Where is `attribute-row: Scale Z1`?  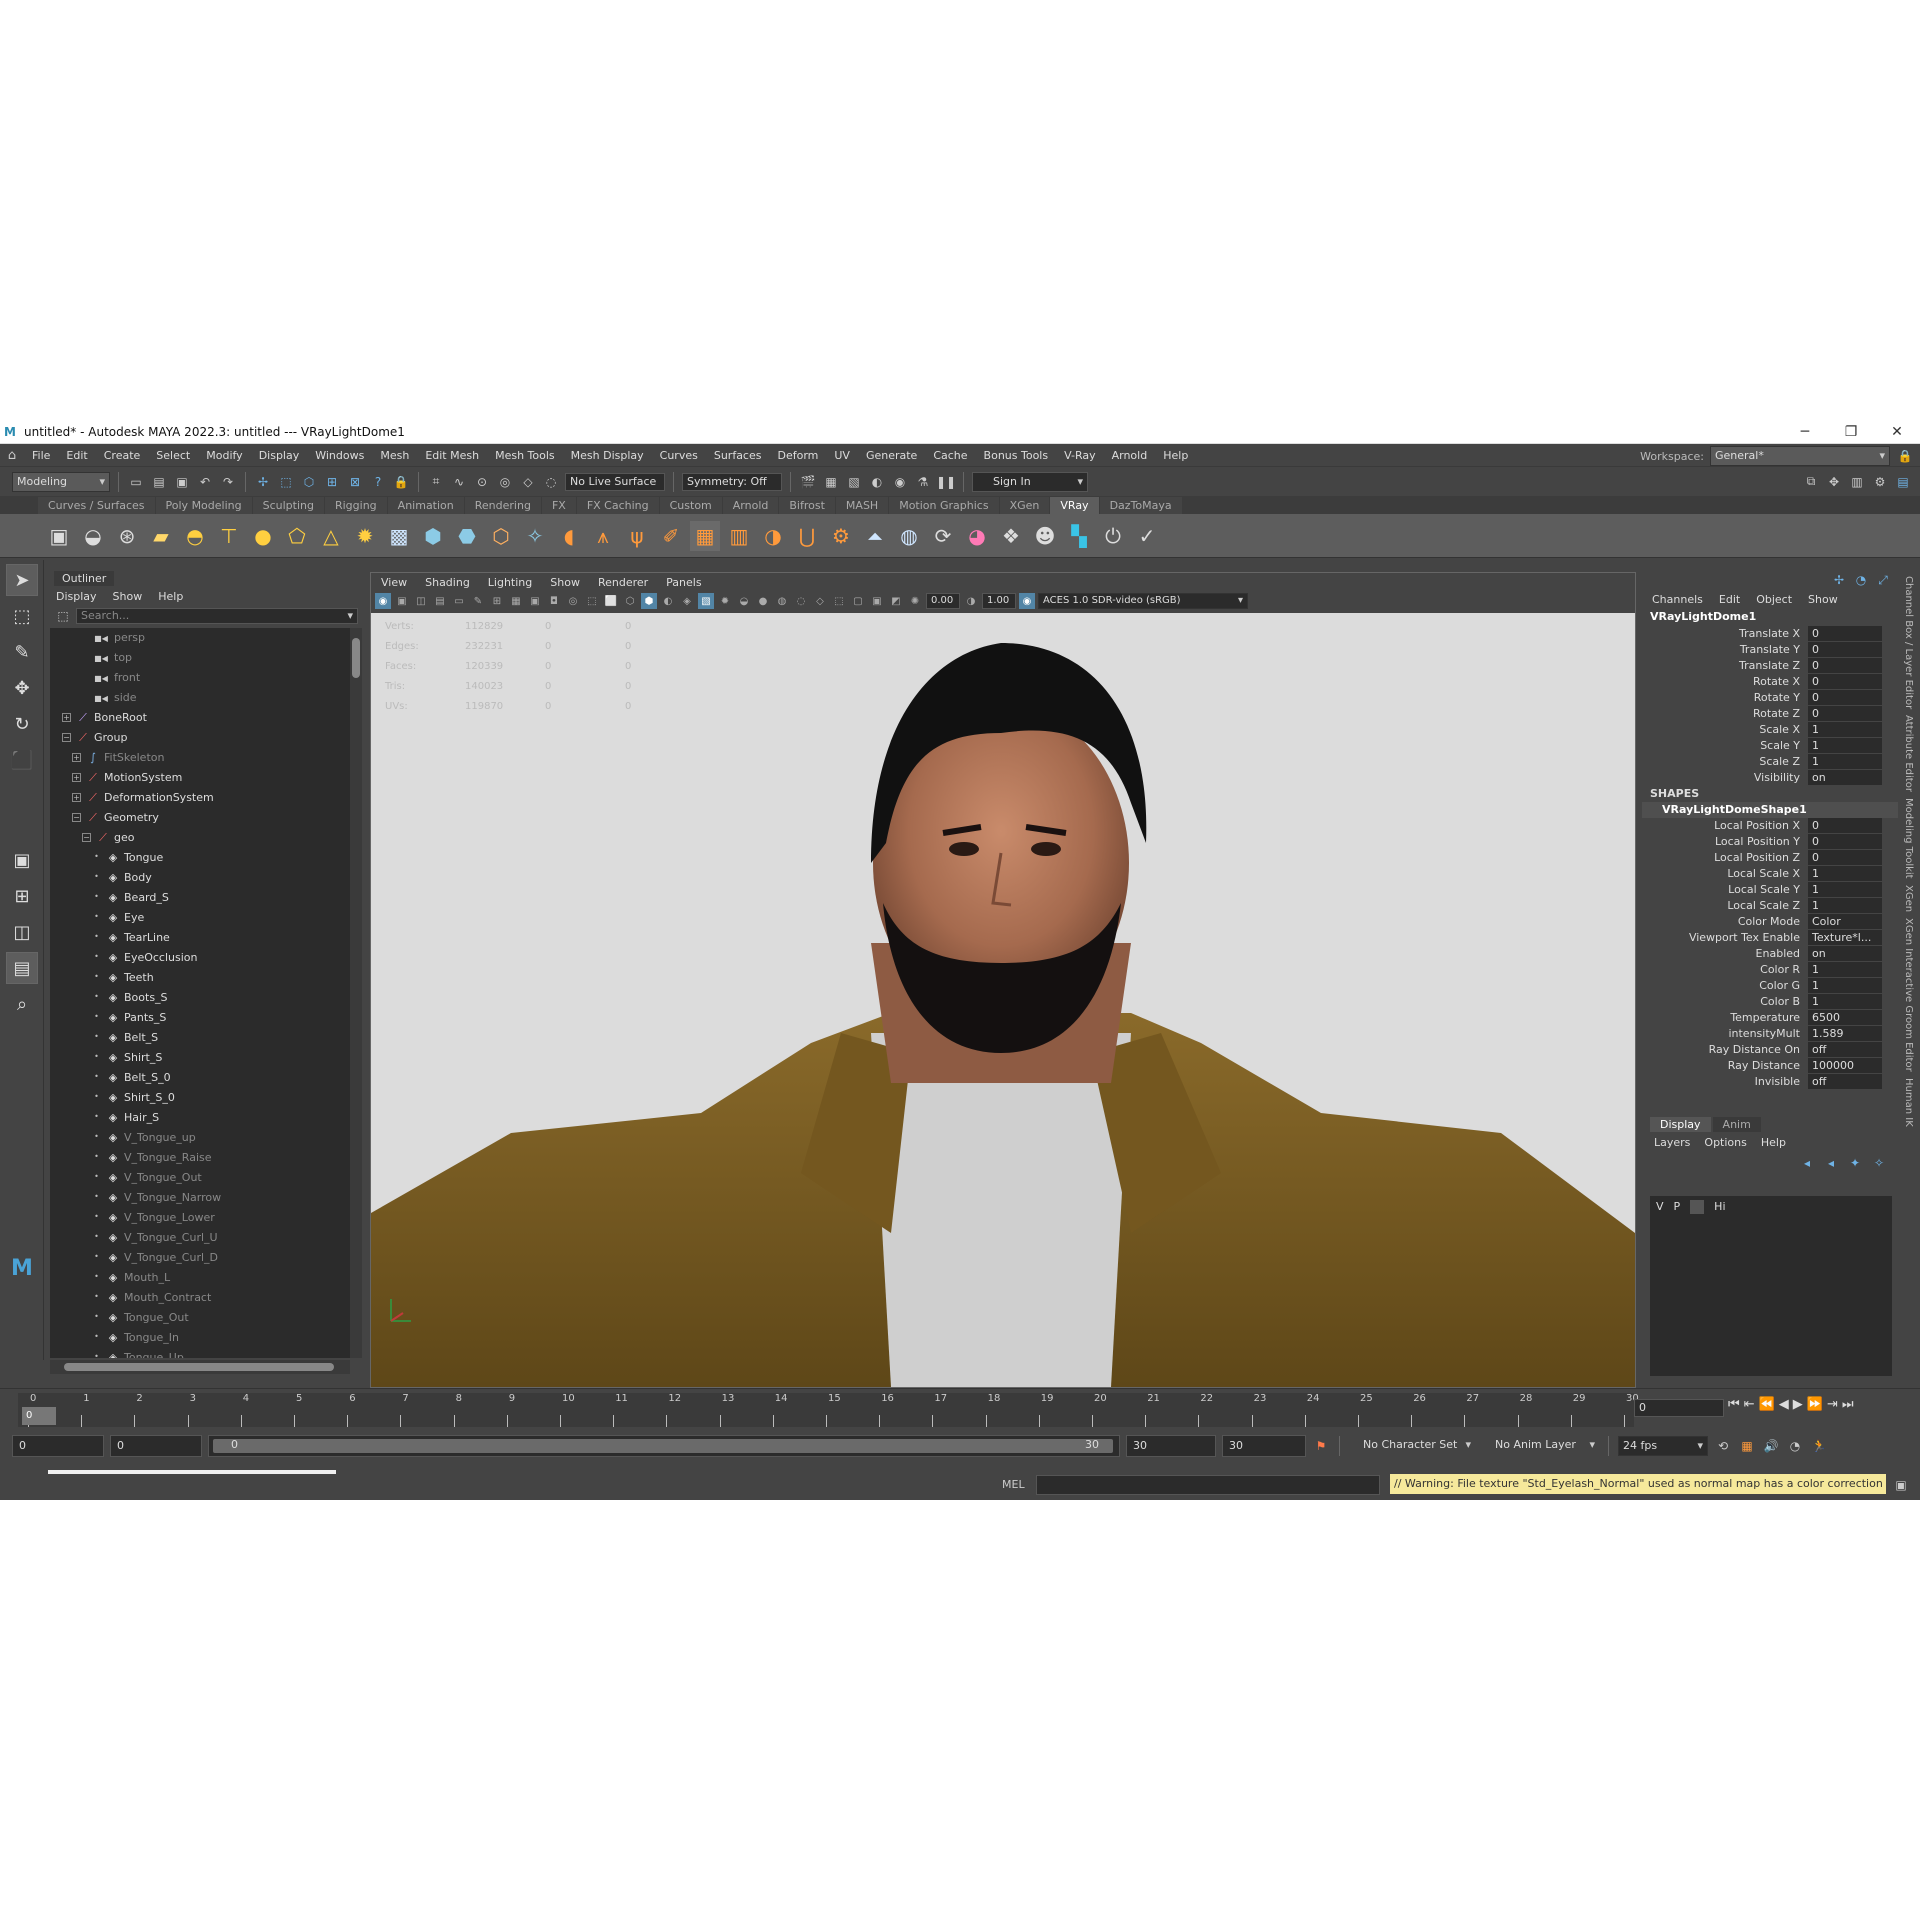
attribute-row: Scale Z1 is located at coordinates (1770, 762).